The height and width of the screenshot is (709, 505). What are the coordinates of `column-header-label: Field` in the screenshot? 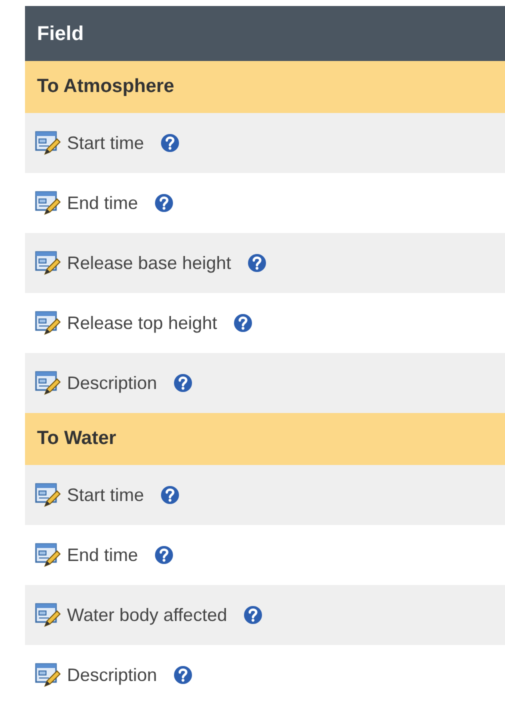 It's located at (60, 34).